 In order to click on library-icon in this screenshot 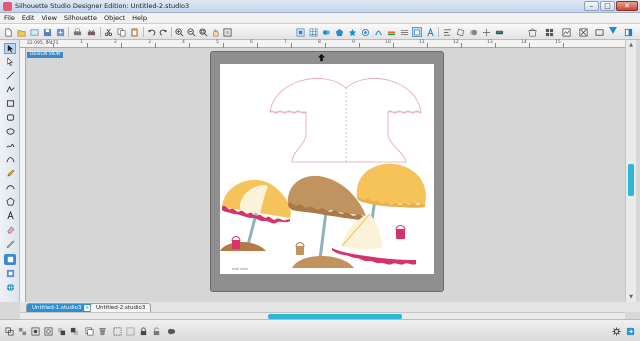, I will do `click(34, 32)`.